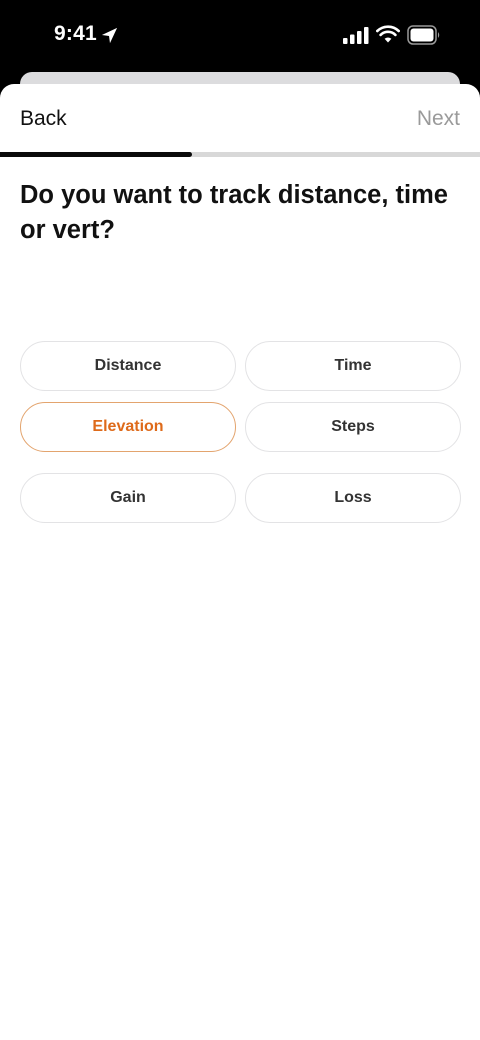 The width and height of the screenshot is (480, 1040). What do you see at coordinates (109, 35) in the screenshot?
I see `location-arrow-icon` at bounding box center [109, 35].